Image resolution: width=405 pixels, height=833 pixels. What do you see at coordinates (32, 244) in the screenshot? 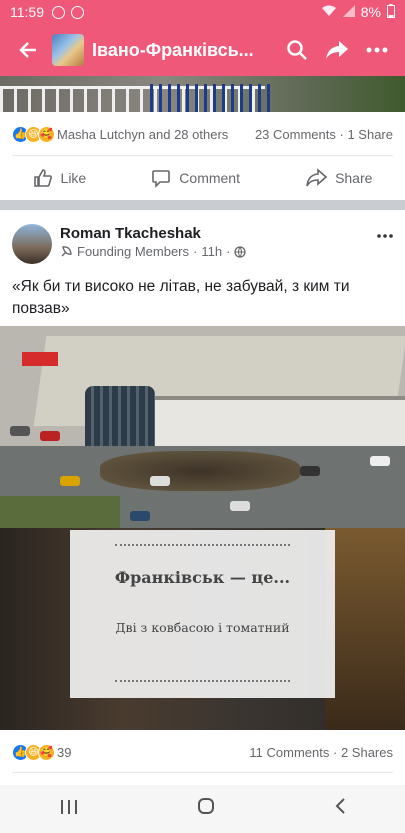
I see `author-avatar` at bounding box center [32, 244].